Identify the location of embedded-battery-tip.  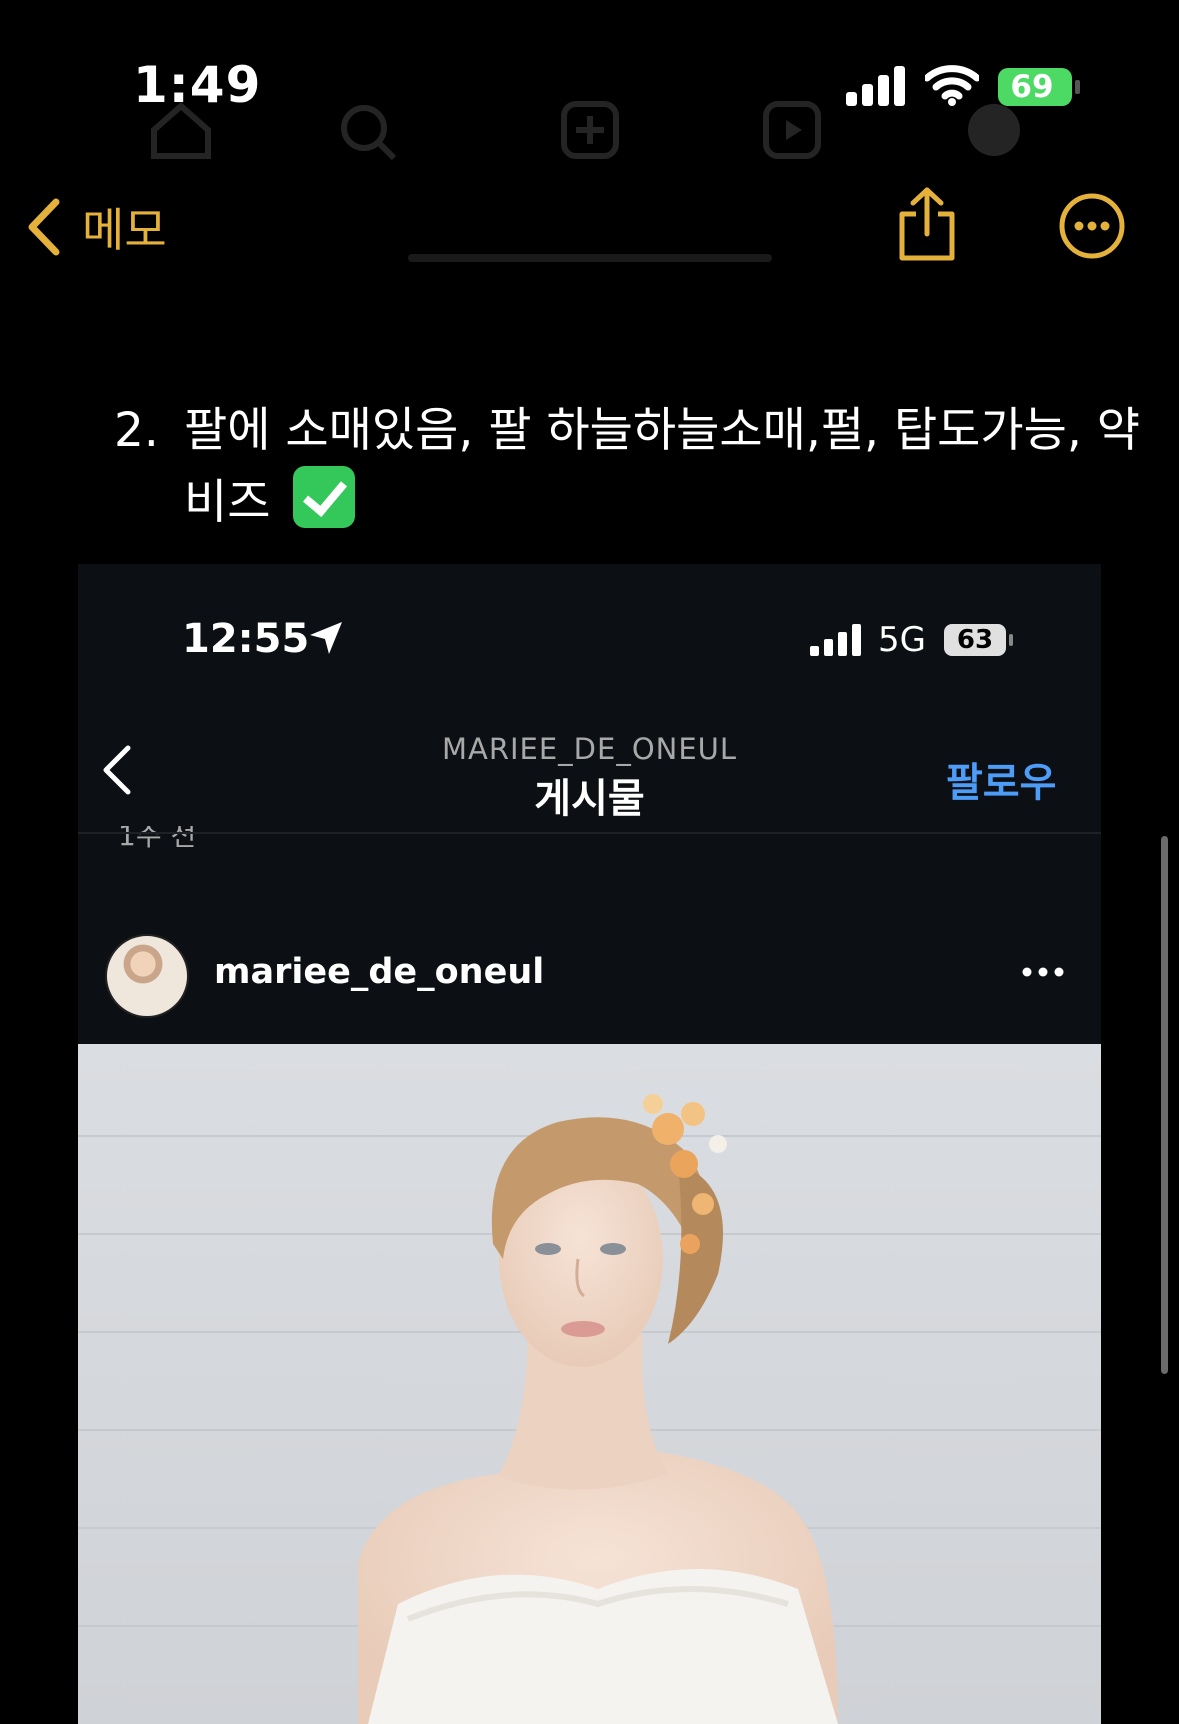
(1011, 640).